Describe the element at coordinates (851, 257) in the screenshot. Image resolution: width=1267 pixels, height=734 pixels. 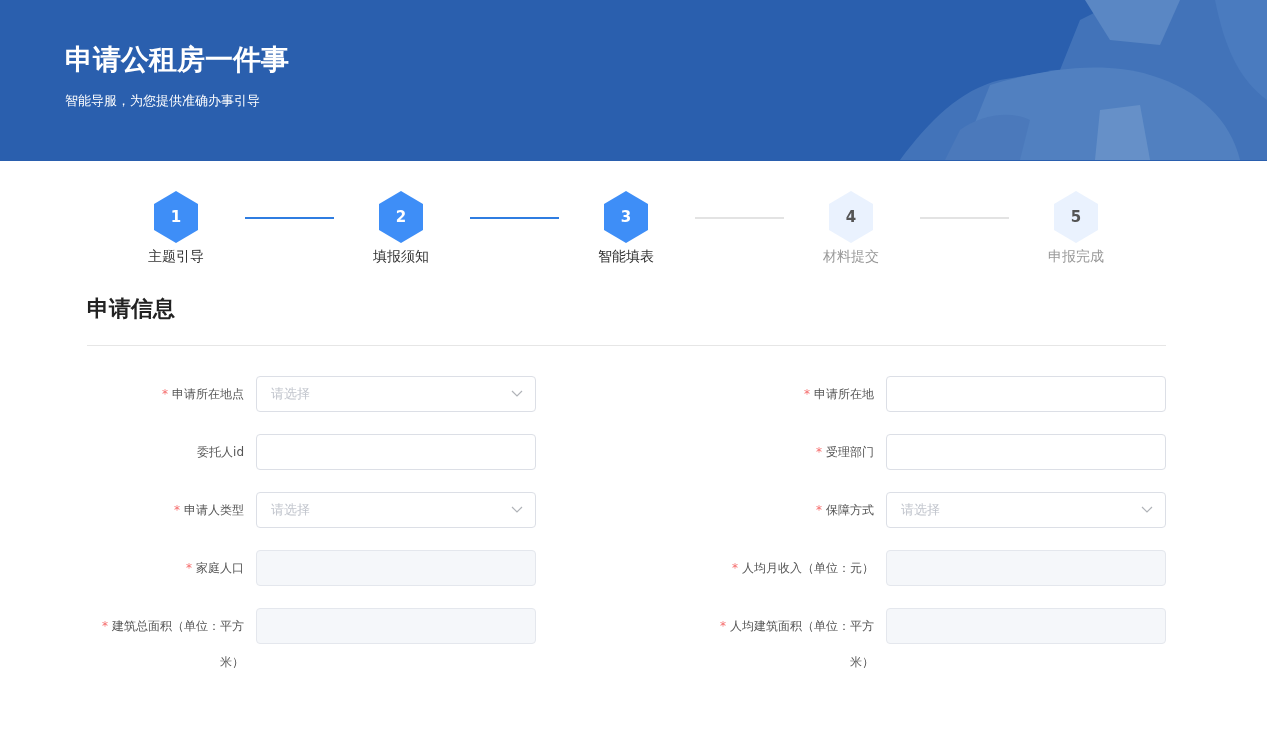
I see `step-label: 材料提交` at that location.